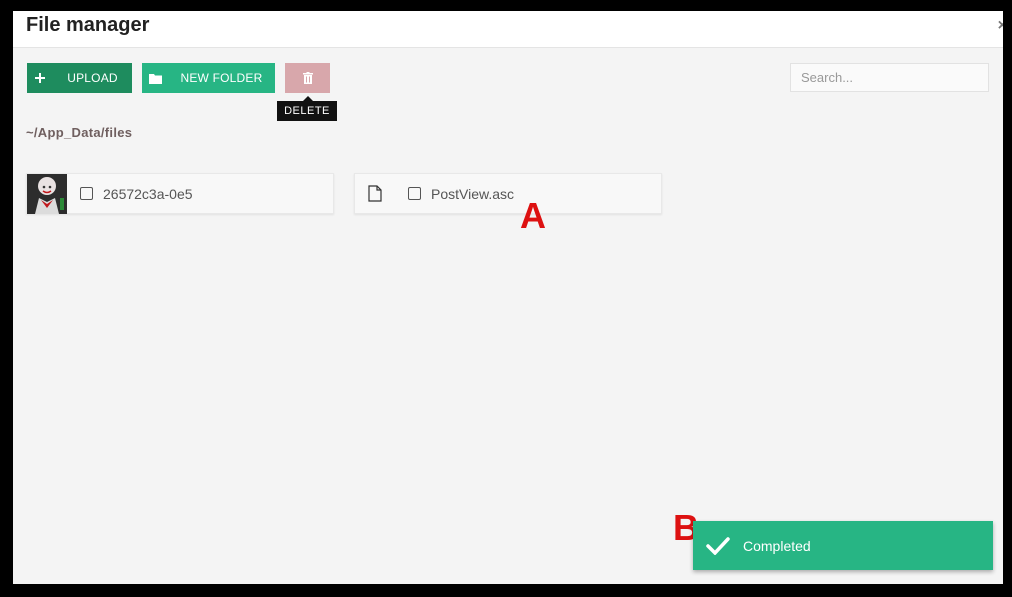 This screenshot has height=597, width=1012. What do you see at coordinates (889, 77) in the screenshot?
I see `search-input` at bounding box center [889, 77].